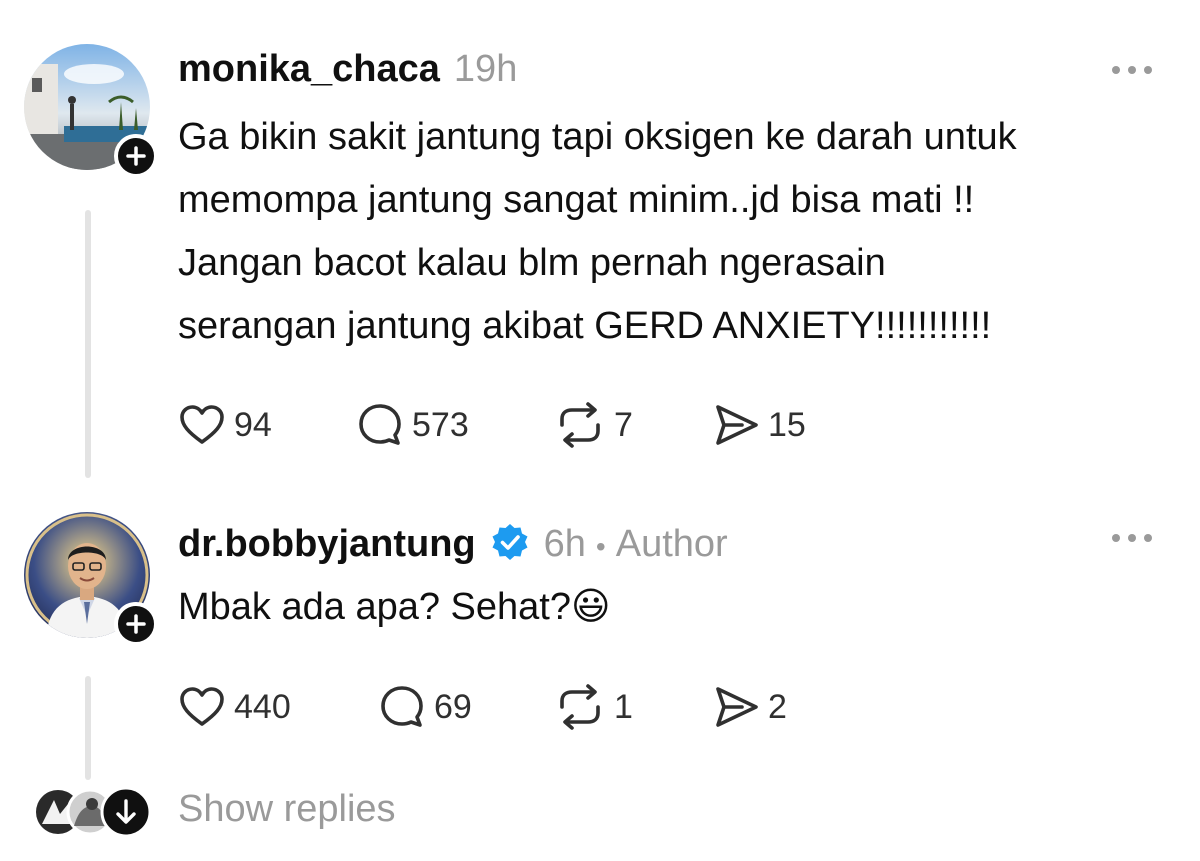 The height and width of the screenshot is (861, 1200). Describe the element at coordinates (262, 706) in the screenshot. I see `like-count: 440` at that location.